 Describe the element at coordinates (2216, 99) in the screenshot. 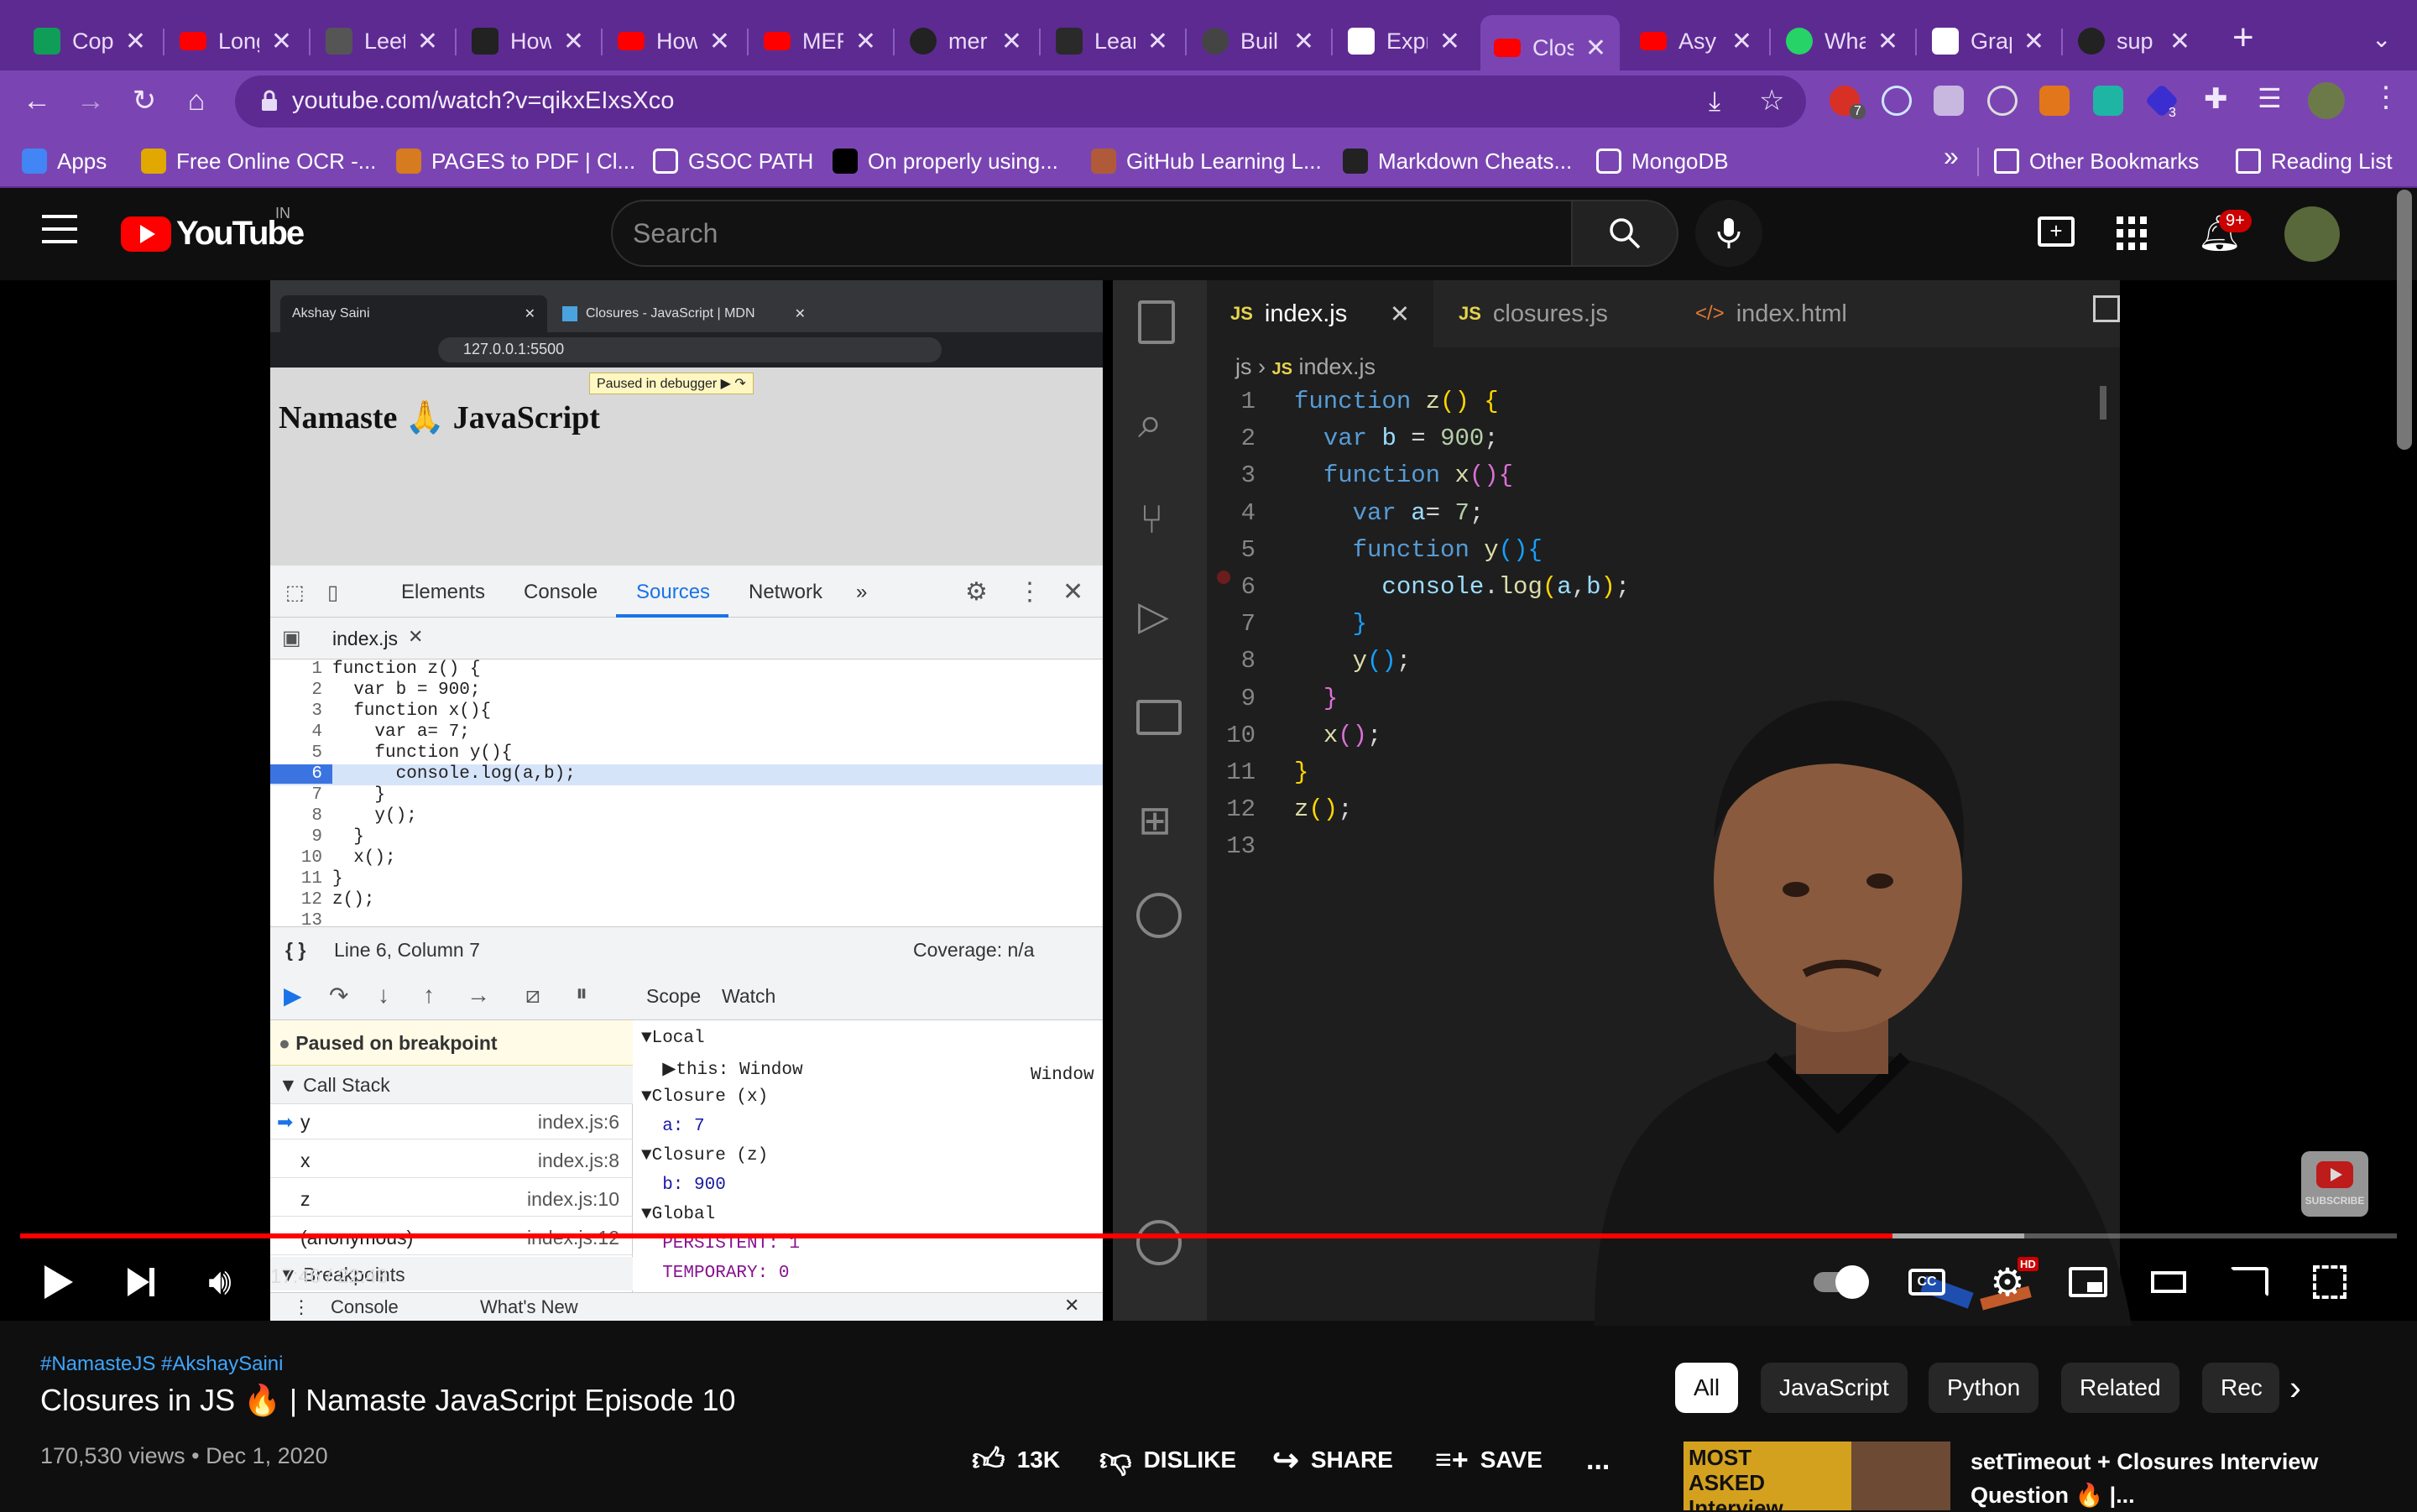

I see `extensions-puzzle-icon: ✚` at that location.